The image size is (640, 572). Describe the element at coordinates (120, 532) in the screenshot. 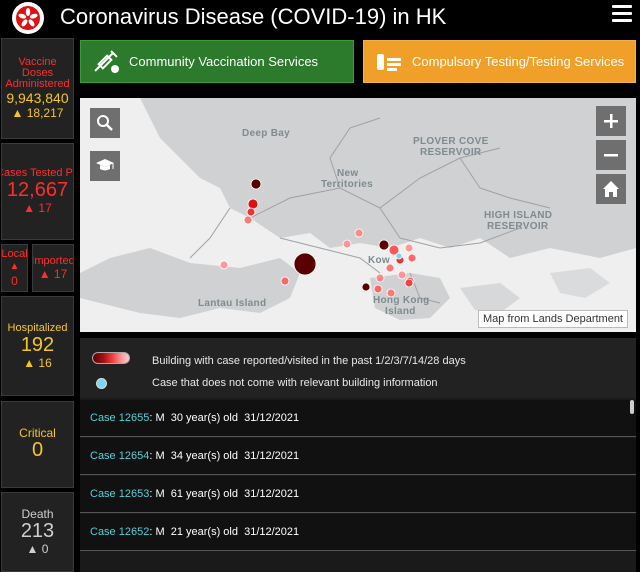

I see `case-id: Case 12652` at that location.